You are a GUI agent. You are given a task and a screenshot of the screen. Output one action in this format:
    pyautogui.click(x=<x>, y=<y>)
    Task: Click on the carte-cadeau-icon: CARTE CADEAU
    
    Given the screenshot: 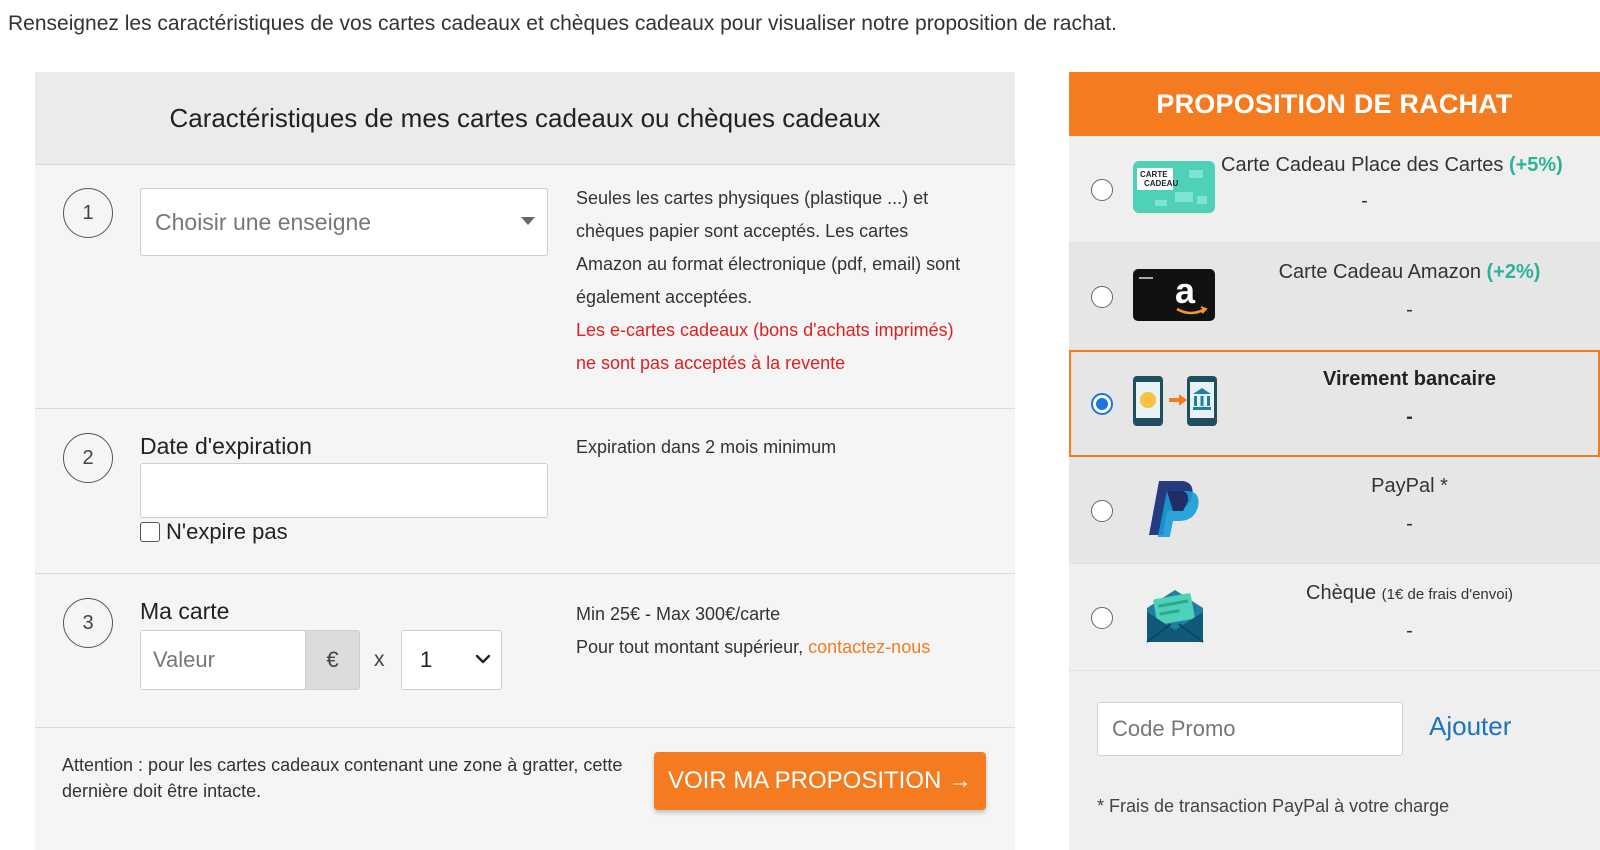 What is the action you would take?
    pyautogui.click(x=1174, y=187)
    